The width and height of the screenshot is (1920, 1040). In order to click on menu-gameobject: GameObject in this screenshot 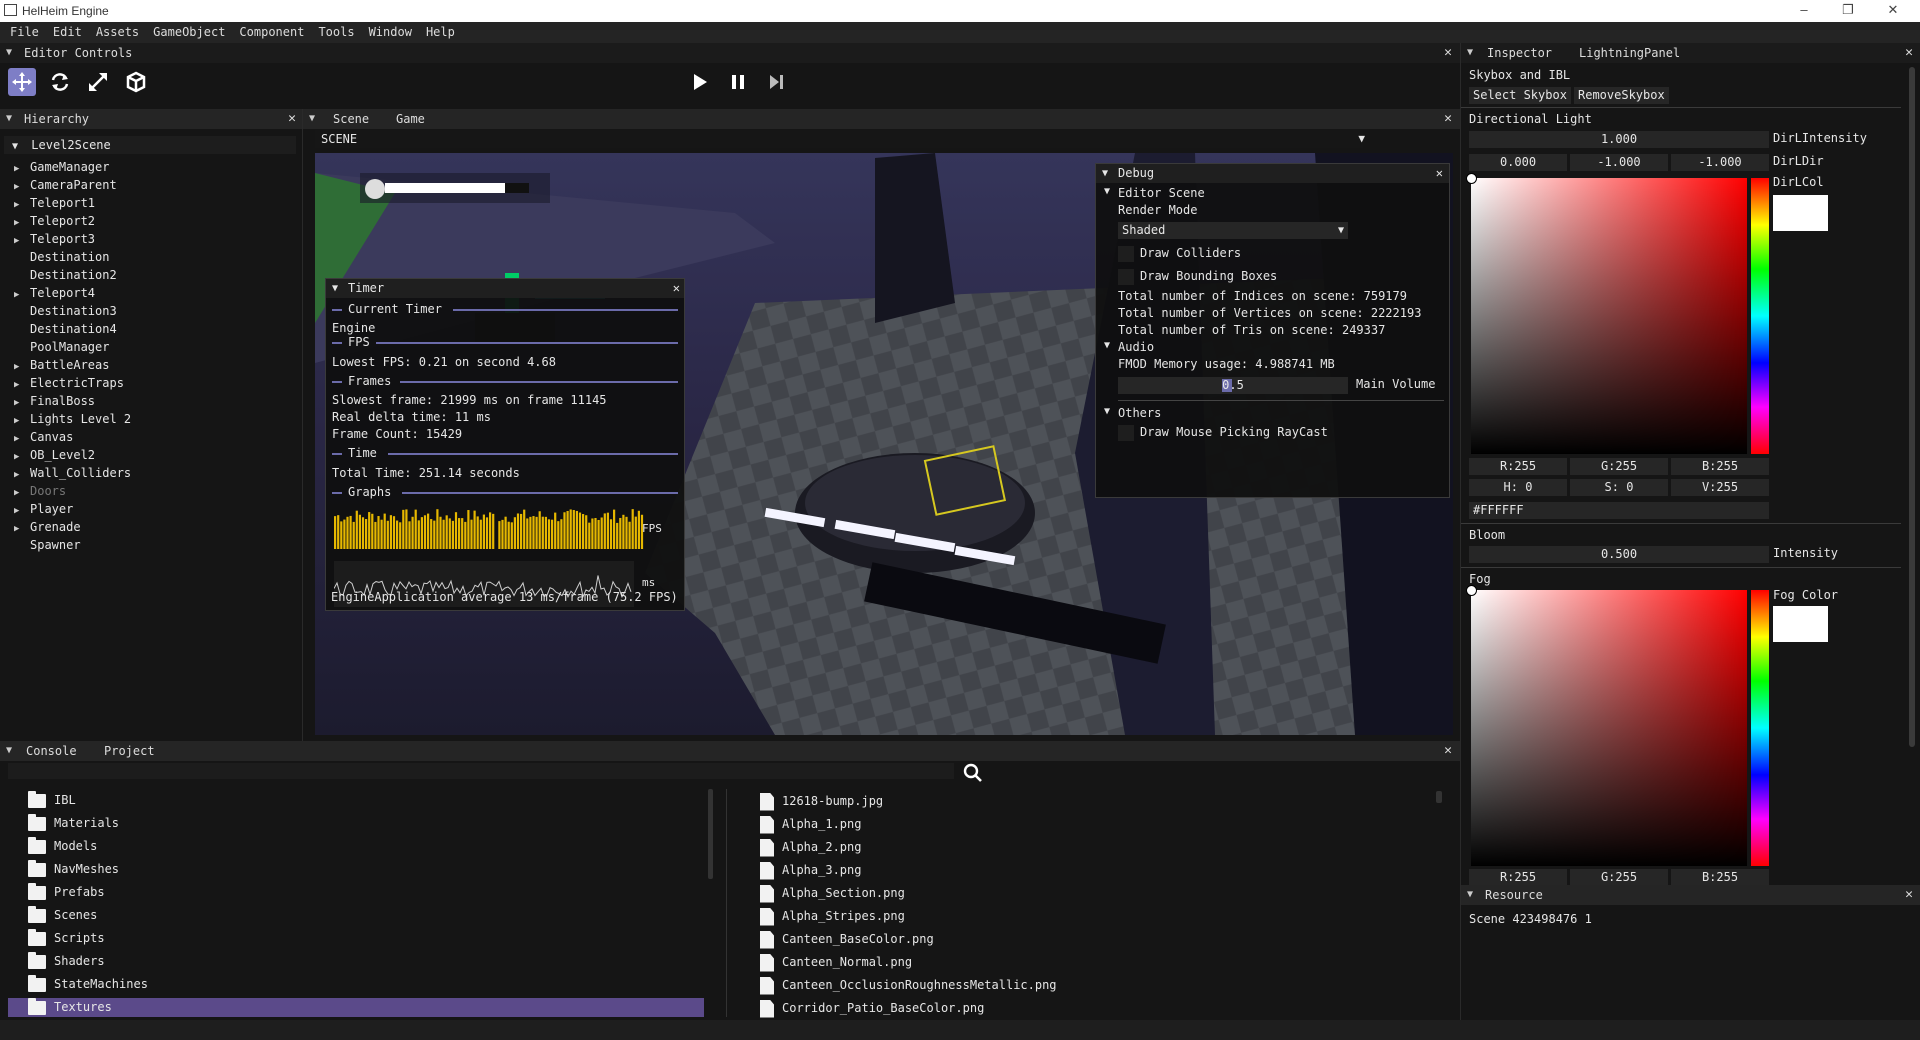, I will do `click(189, 32)`.